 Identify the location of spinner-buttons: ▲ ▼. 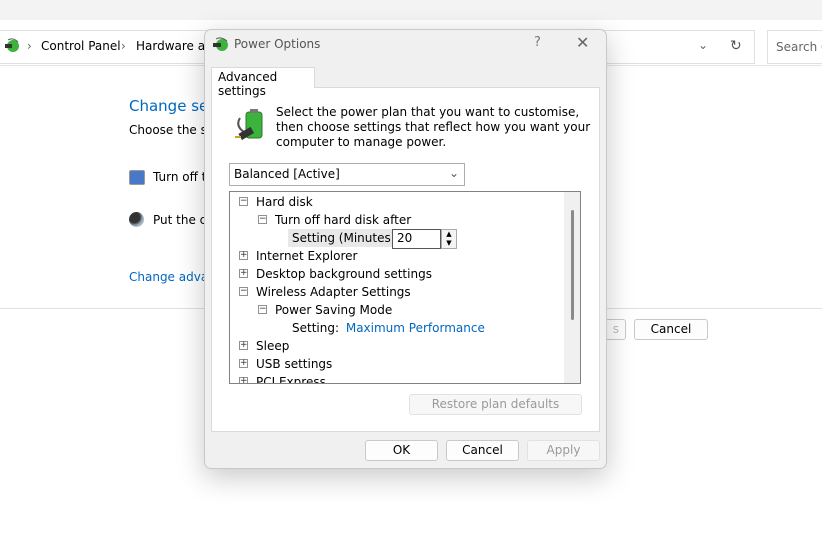
(449, 239).